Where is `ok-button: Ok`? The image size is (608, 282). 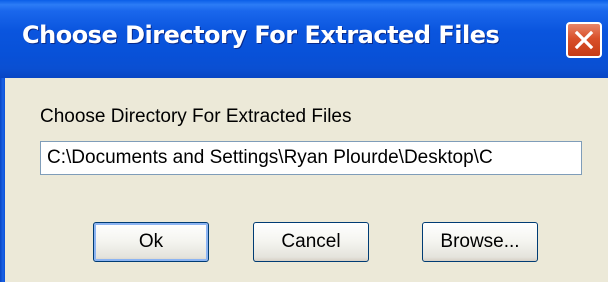
ok-button: Ok is located at coordinates (151, 242).